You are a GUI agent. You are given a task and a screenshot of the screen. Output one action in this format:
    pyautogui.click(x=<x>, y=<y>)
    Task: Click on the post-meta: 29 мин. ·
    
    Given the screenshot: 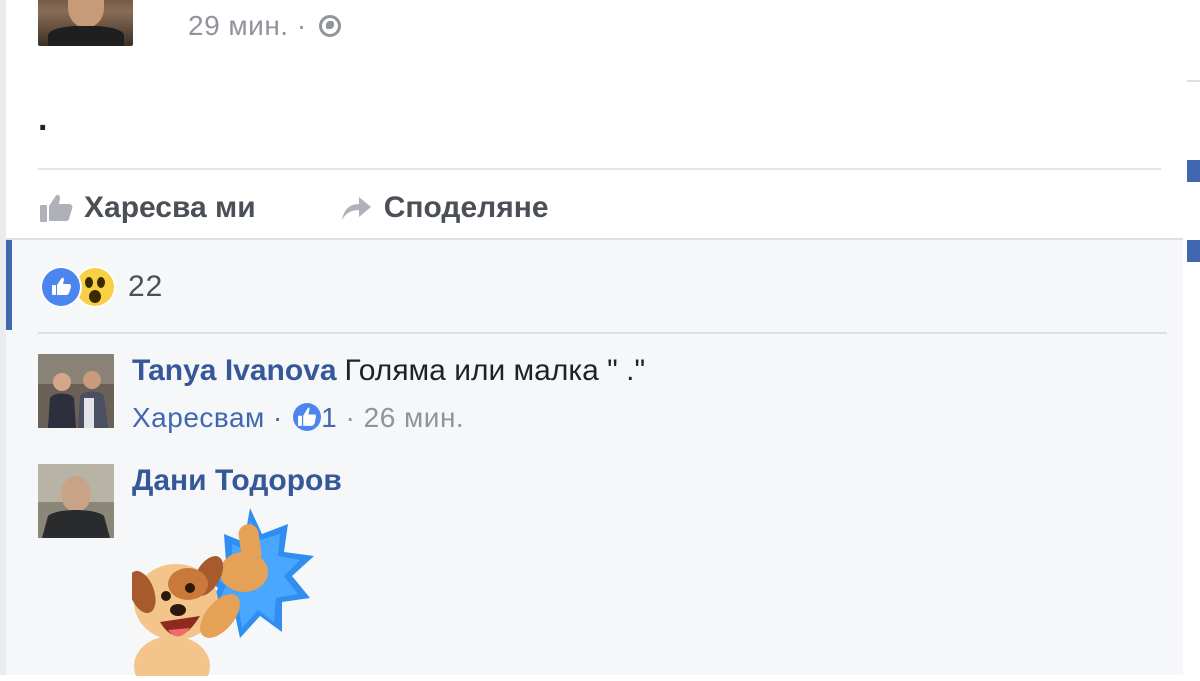 What is the action you would take?
    pyautogui.click(x=264, y=26)
    